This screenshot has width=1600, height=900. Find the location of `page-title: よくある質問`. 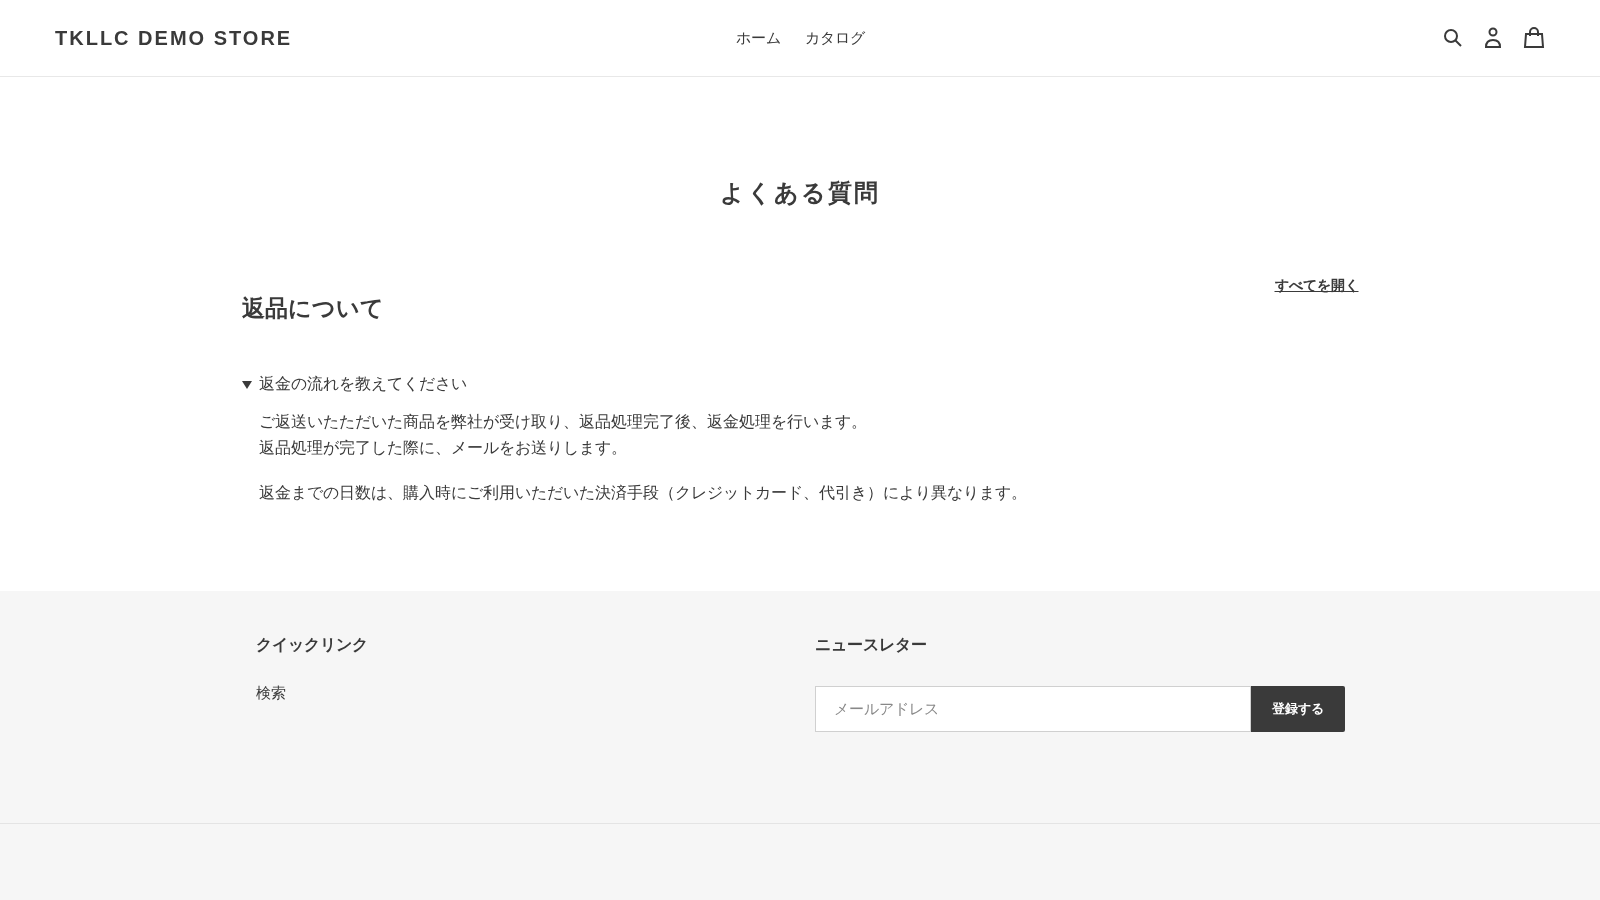

page-title: よくある質問 is located at coordinates (800, 193).